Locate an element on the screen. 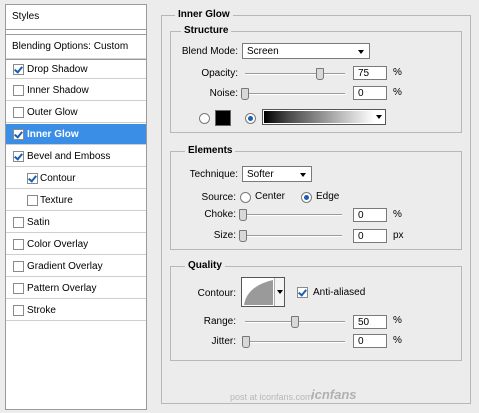 This screenshot has width=479, height=413. size-unit: px is located at coordinates (398, 235).